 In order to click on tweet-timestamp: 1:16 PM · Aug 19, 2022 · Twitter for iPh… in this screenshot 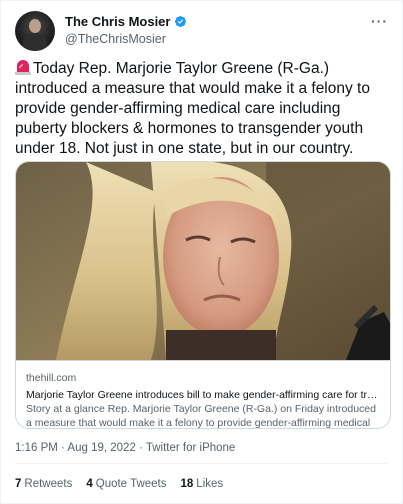, I will do `click(125, 448)`.